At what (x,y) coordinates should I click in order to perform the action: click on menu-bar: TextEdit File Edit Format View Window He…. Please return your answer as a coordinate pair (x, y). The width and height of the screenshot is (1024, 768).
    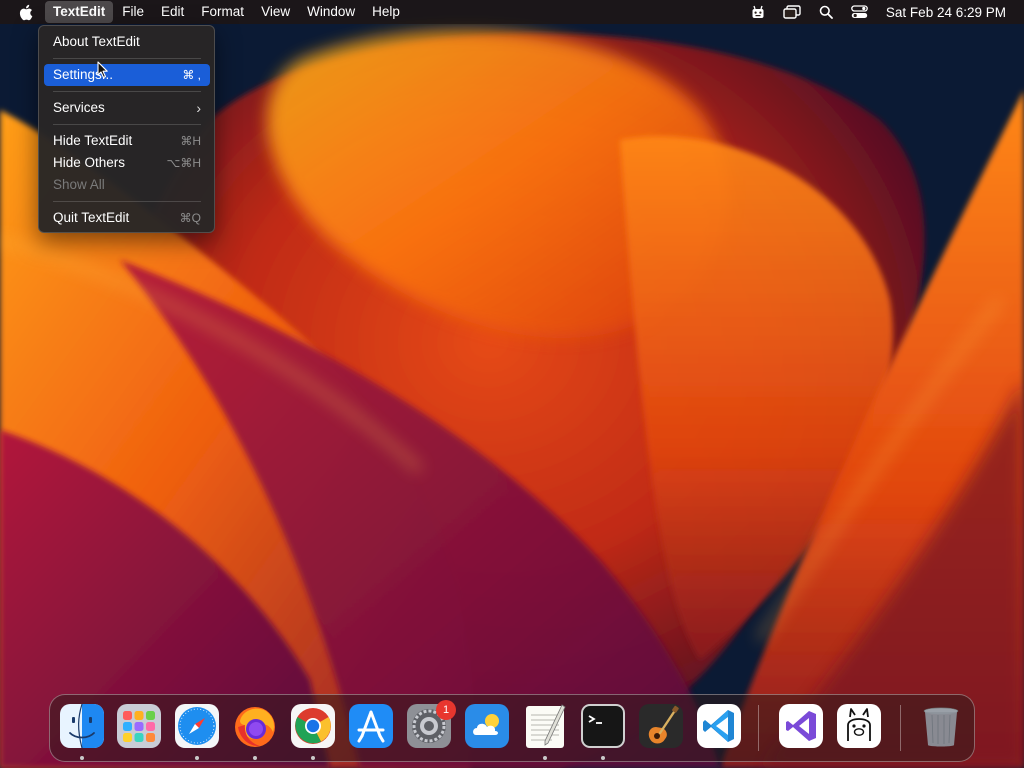
    Looking at the image, I should click on (512, 12).